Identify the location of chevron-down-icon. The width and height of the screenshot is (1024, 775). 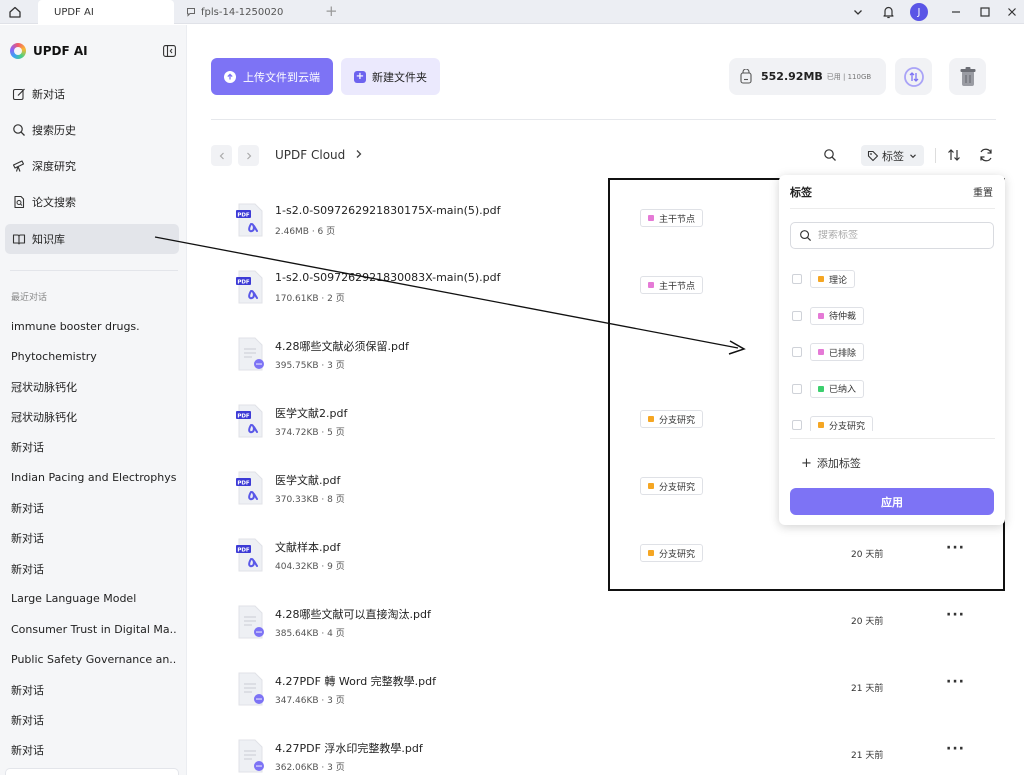
(858, 12).